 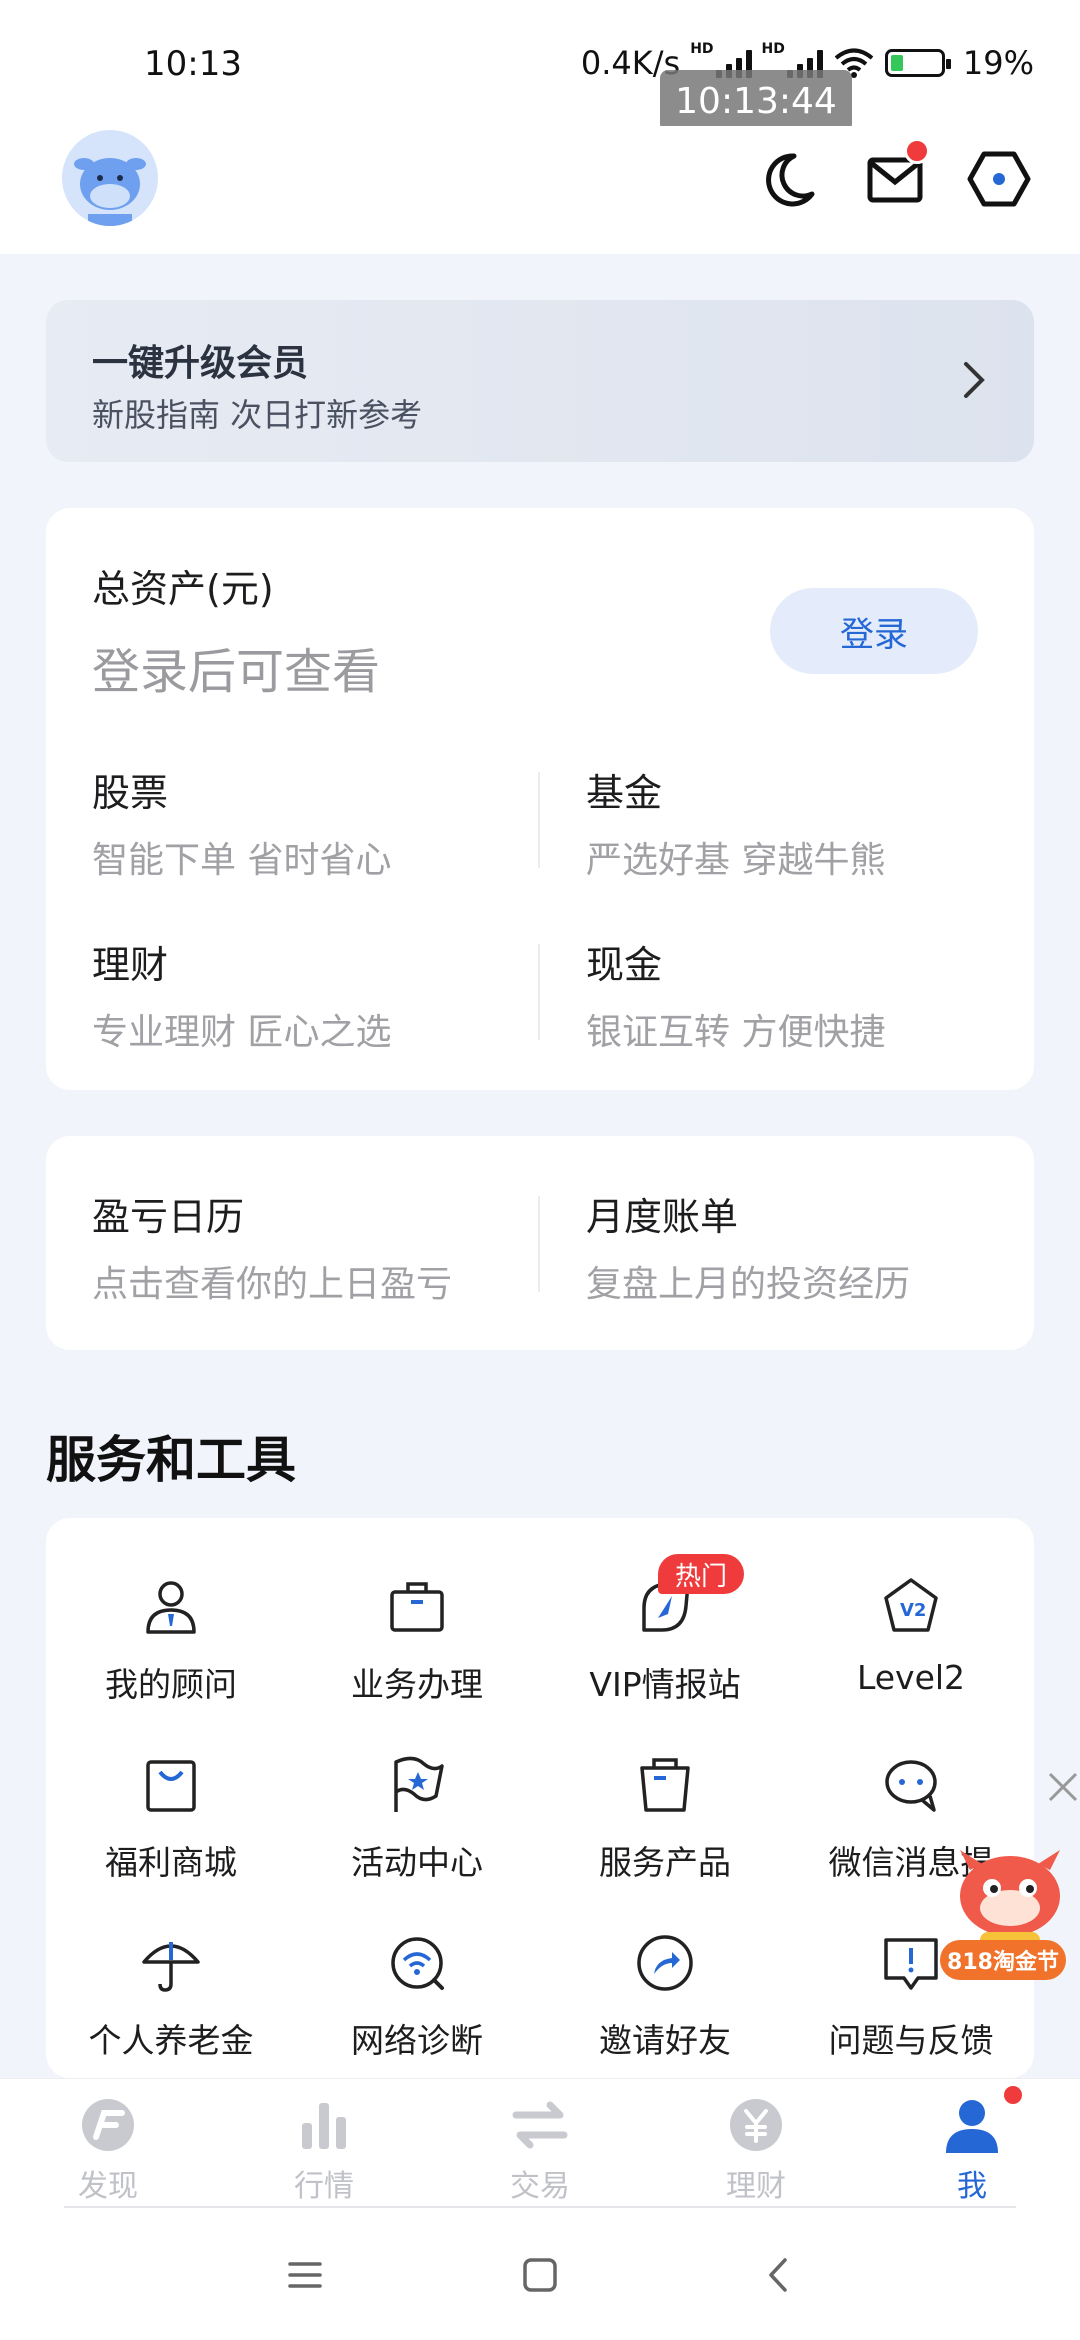 What do you see at coordinates (242, 1032) in the screenshot?
I see `wealth-subtitle: 专业理财 匠心之选` at bounding box center [242, 1032].